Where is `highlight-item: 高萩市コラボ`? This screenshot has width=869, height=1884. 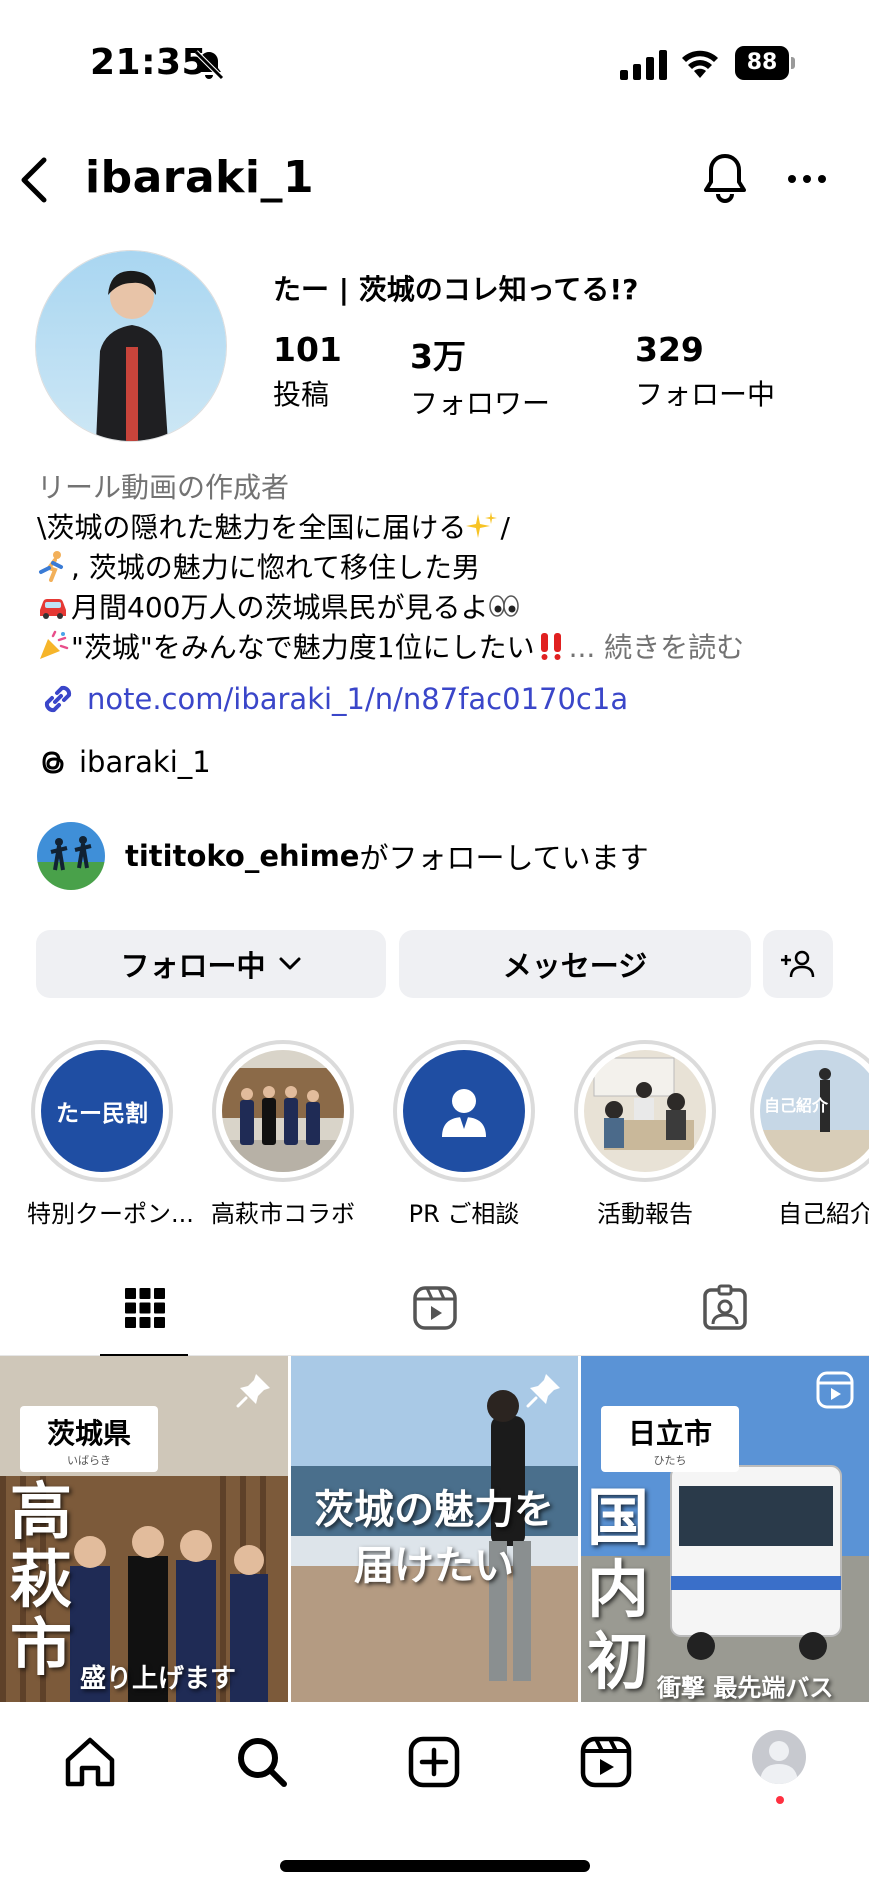
highlight-item: 高萩市コラボ is located at coordinates (283, 1134).